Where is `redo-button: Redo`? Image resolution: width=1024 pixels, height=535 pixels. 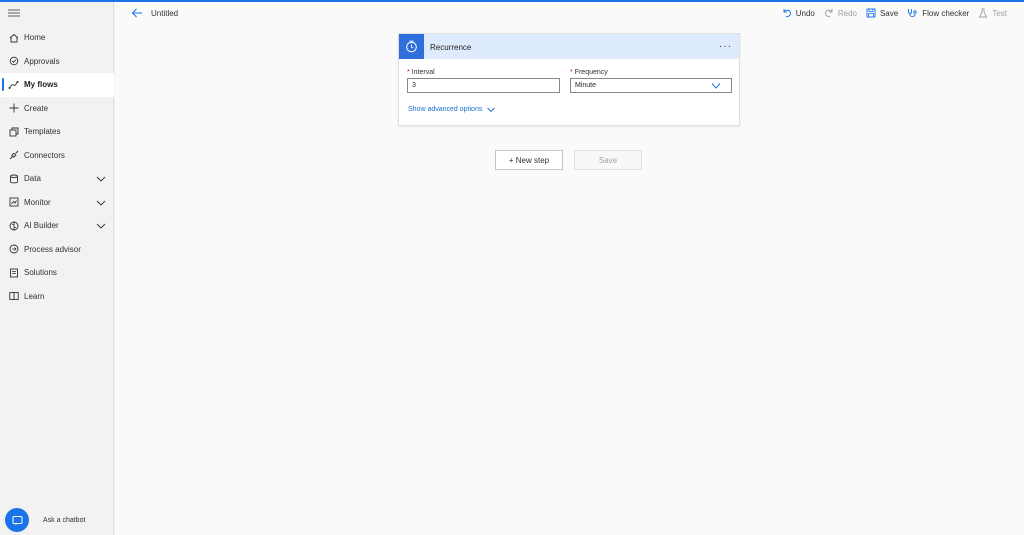
redo-button: Redo is located at coordinates (840, 13).